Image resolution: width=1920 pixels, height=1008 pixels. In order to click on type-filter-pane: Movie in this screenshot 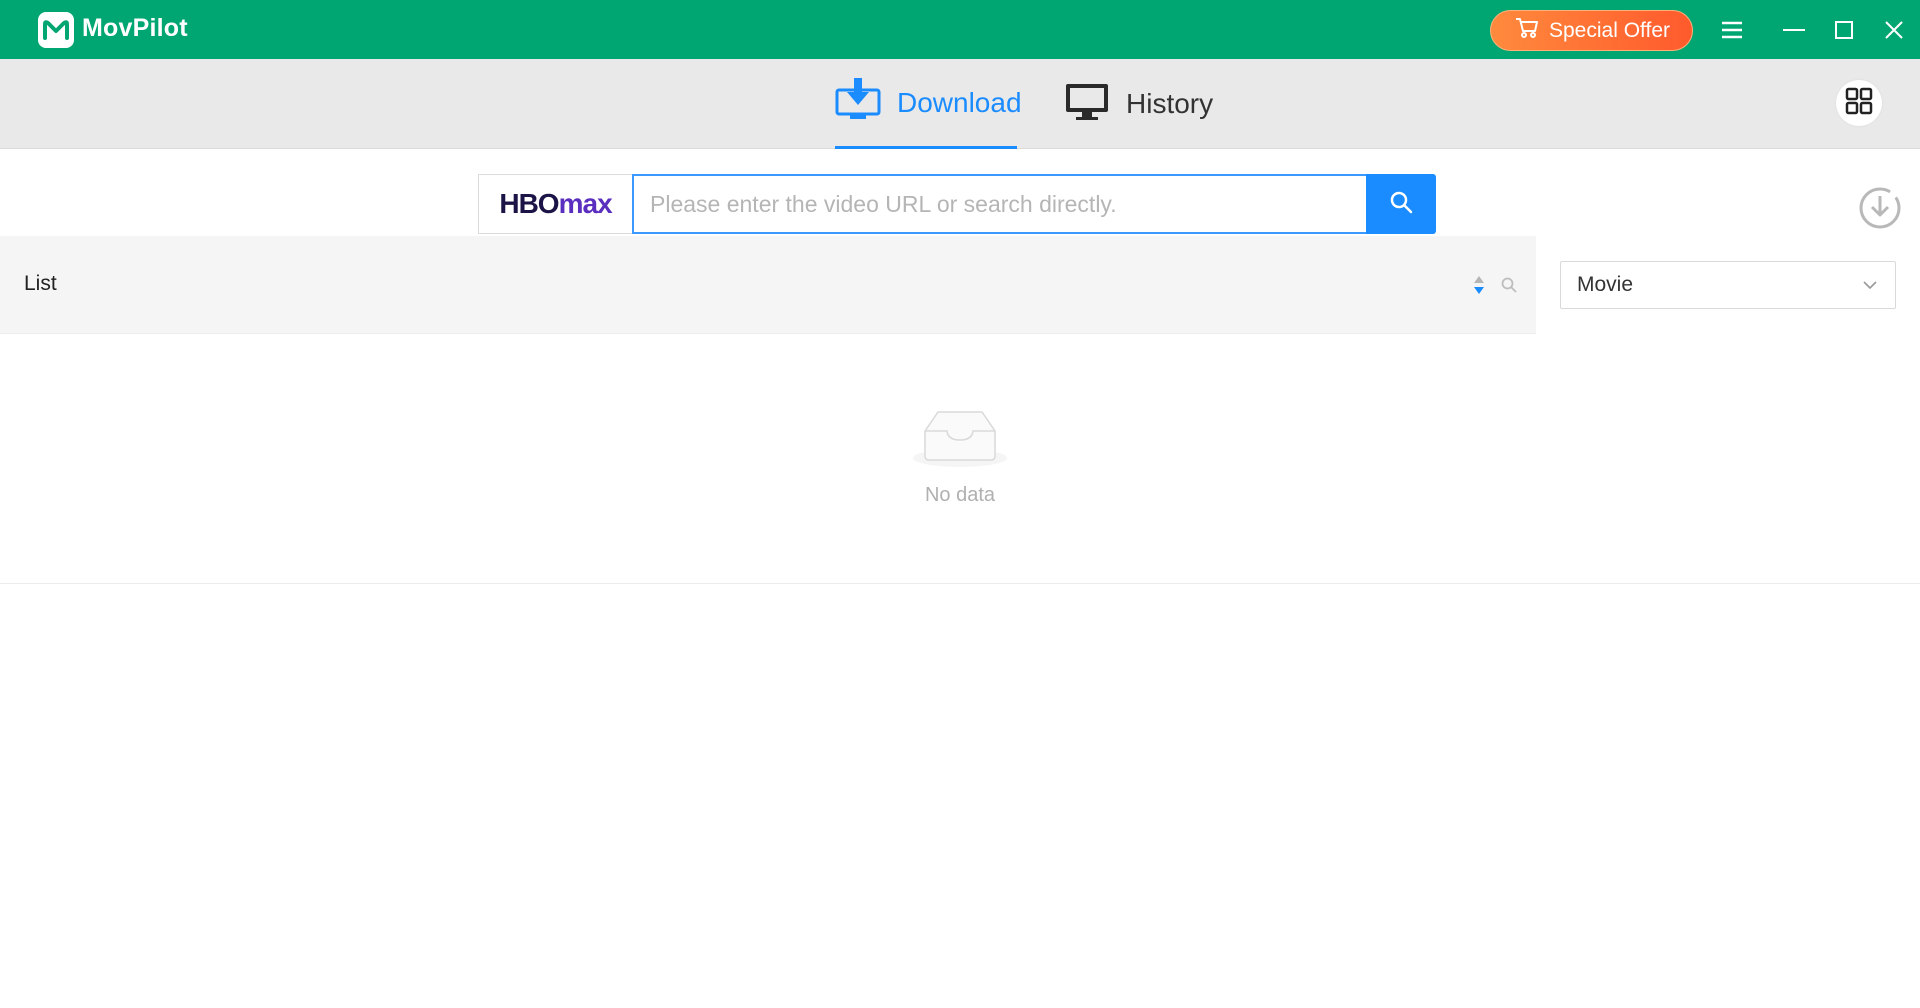, I will do `click(1728, 285)`.